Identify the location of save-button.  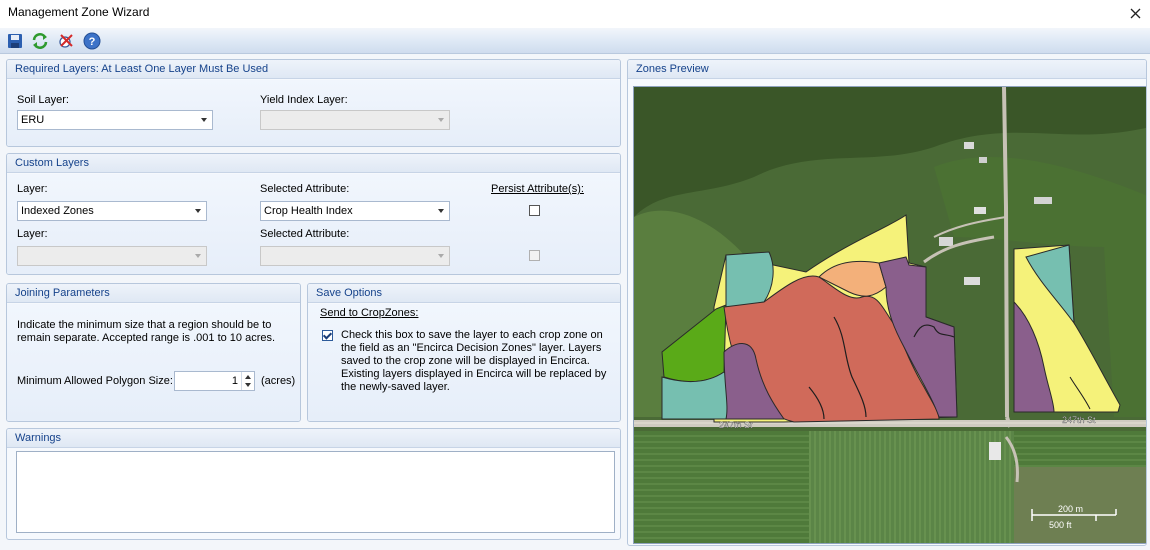
(15, 41).